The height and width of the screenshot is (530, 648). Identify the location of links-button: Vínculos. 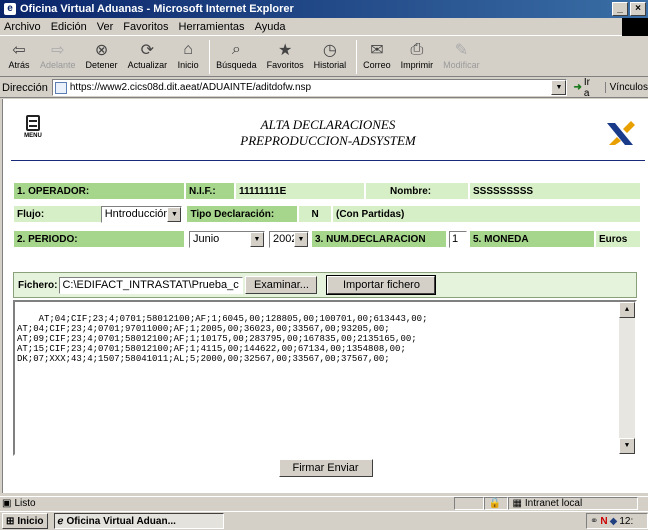
(626, 87).